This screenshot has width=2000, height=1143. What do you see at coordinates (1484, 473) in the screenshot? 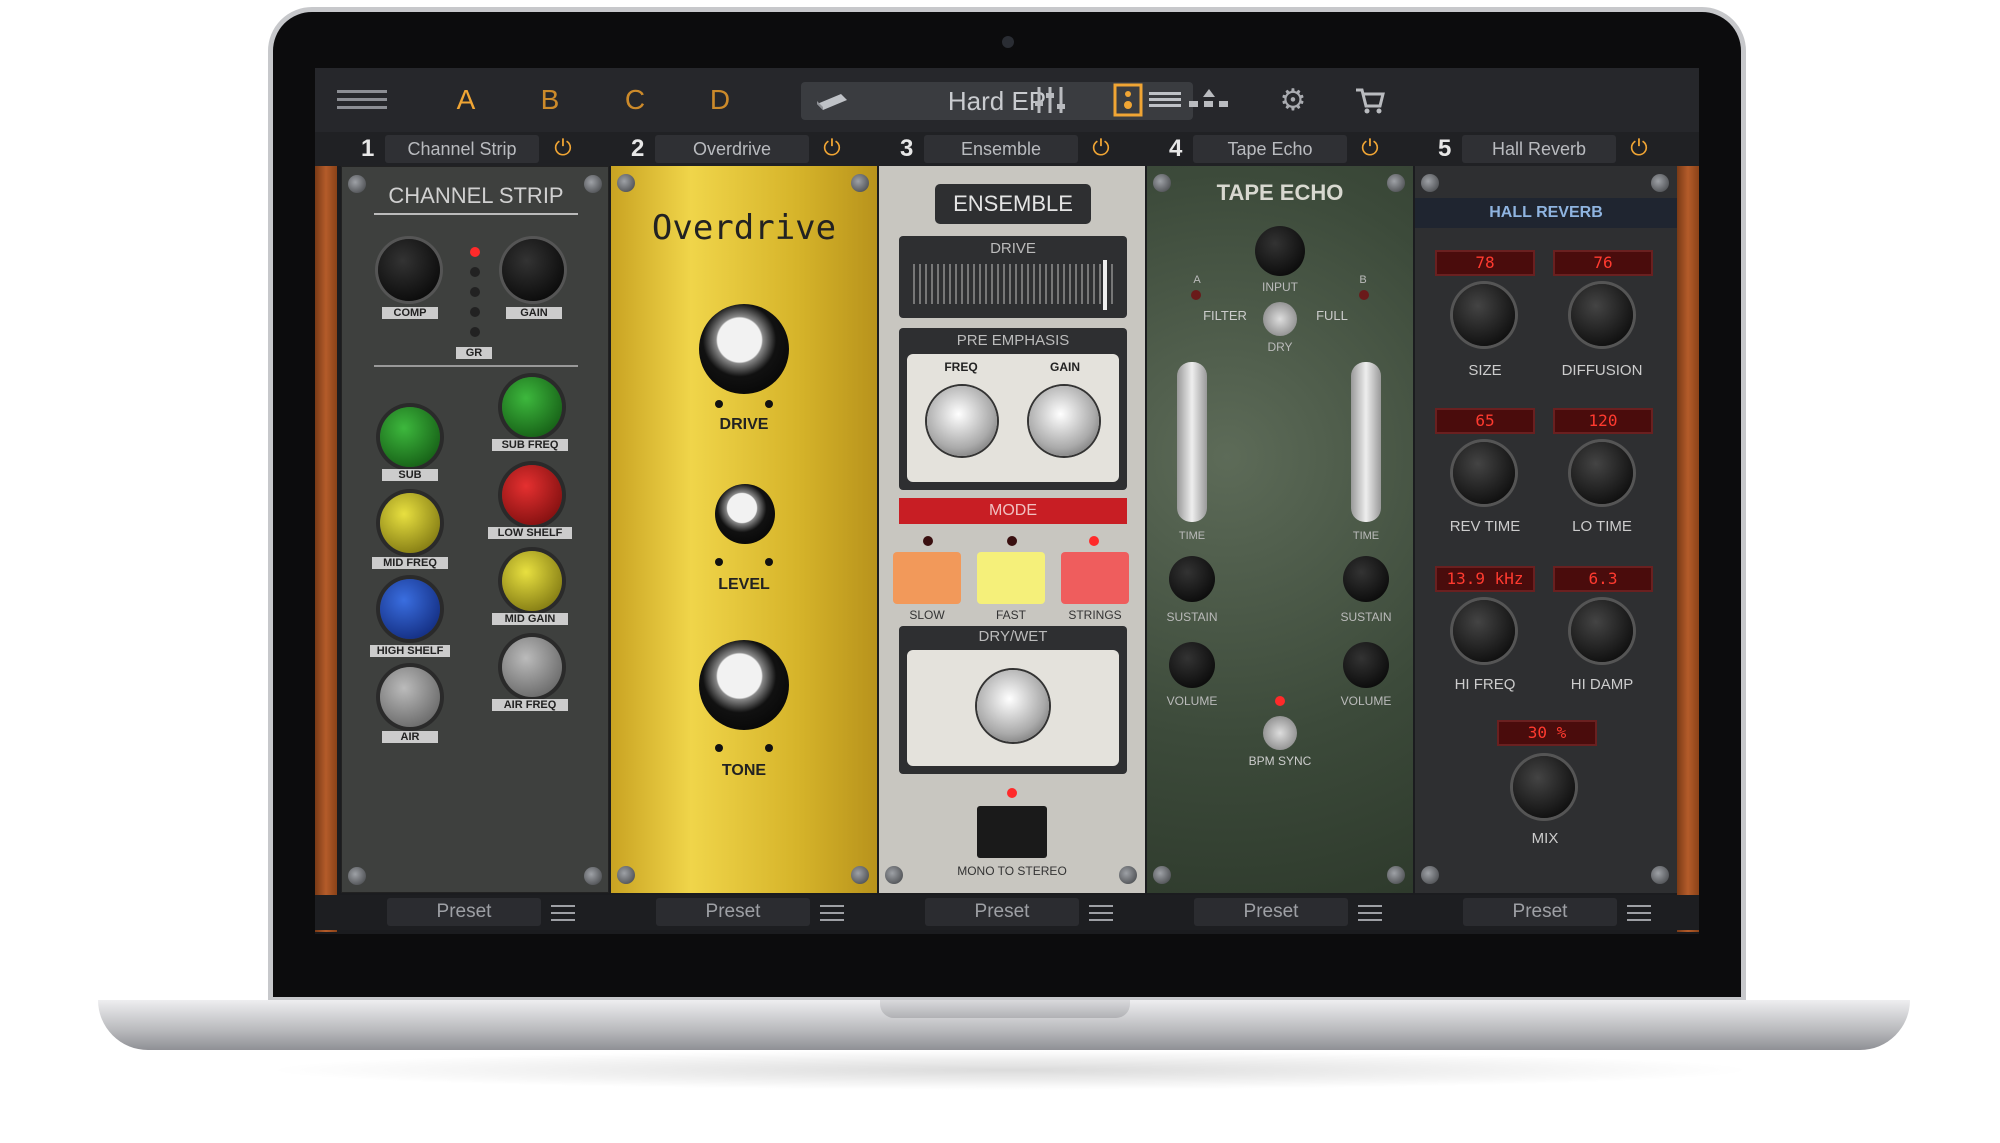
I see `rev-time-knob` at bounding box center [1484, 473].